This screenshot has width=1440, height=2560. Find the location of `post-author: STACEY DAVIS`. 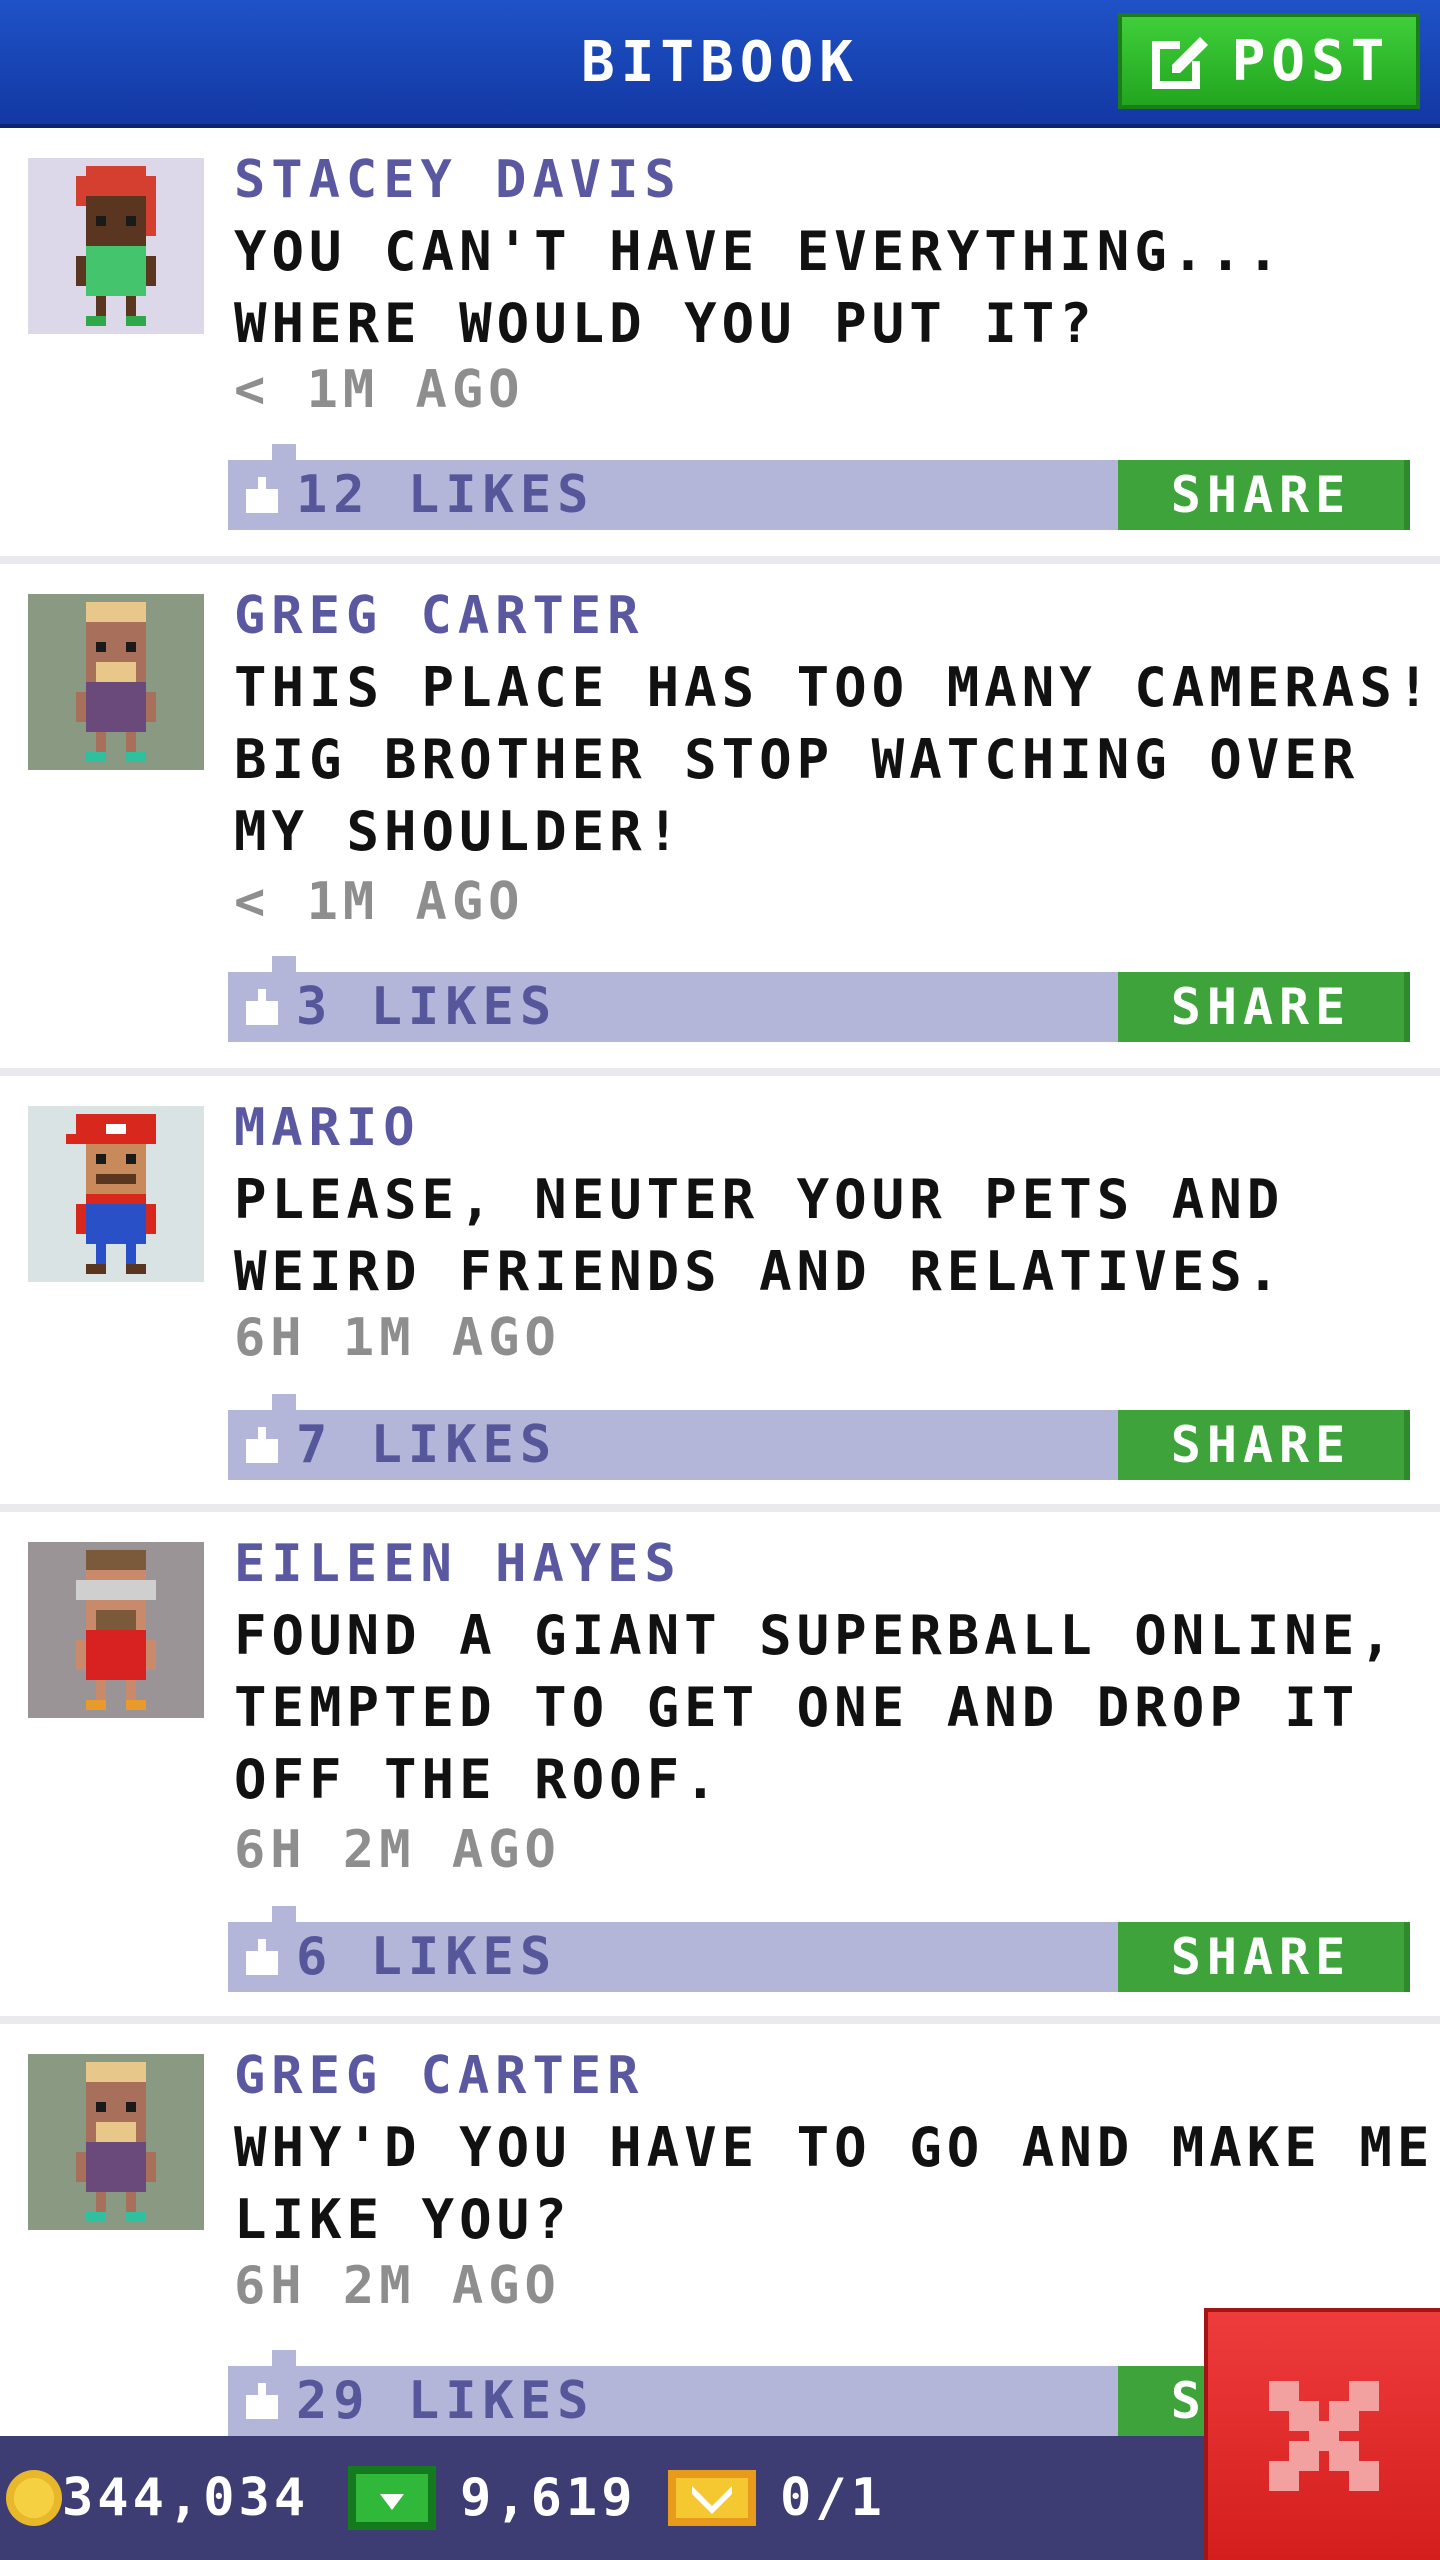

post-author: STACEY DAVIS is located at coordinates (458, 180).